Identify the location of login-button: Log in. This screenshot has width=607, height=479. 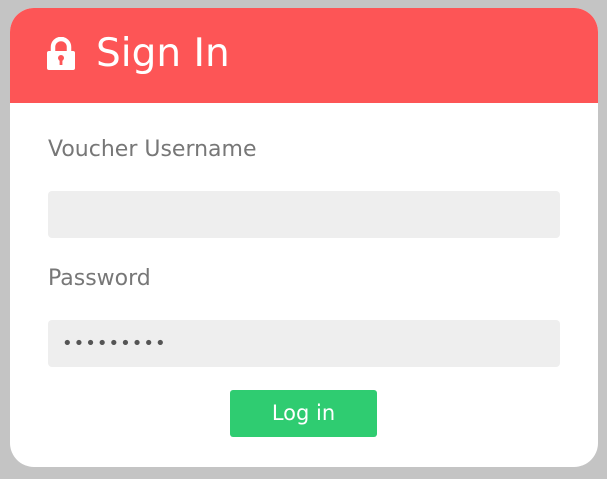
(303, 413).